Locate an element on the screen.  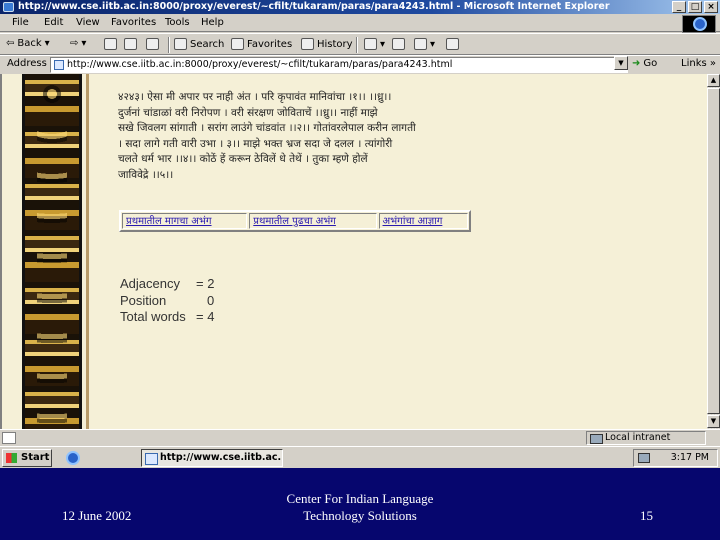
refresh-button is located at coordinates (130, 44).